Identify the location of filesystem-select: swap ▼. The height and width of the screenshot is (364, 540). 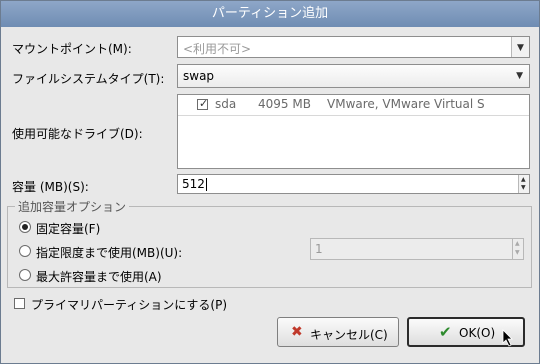
(353, 76).